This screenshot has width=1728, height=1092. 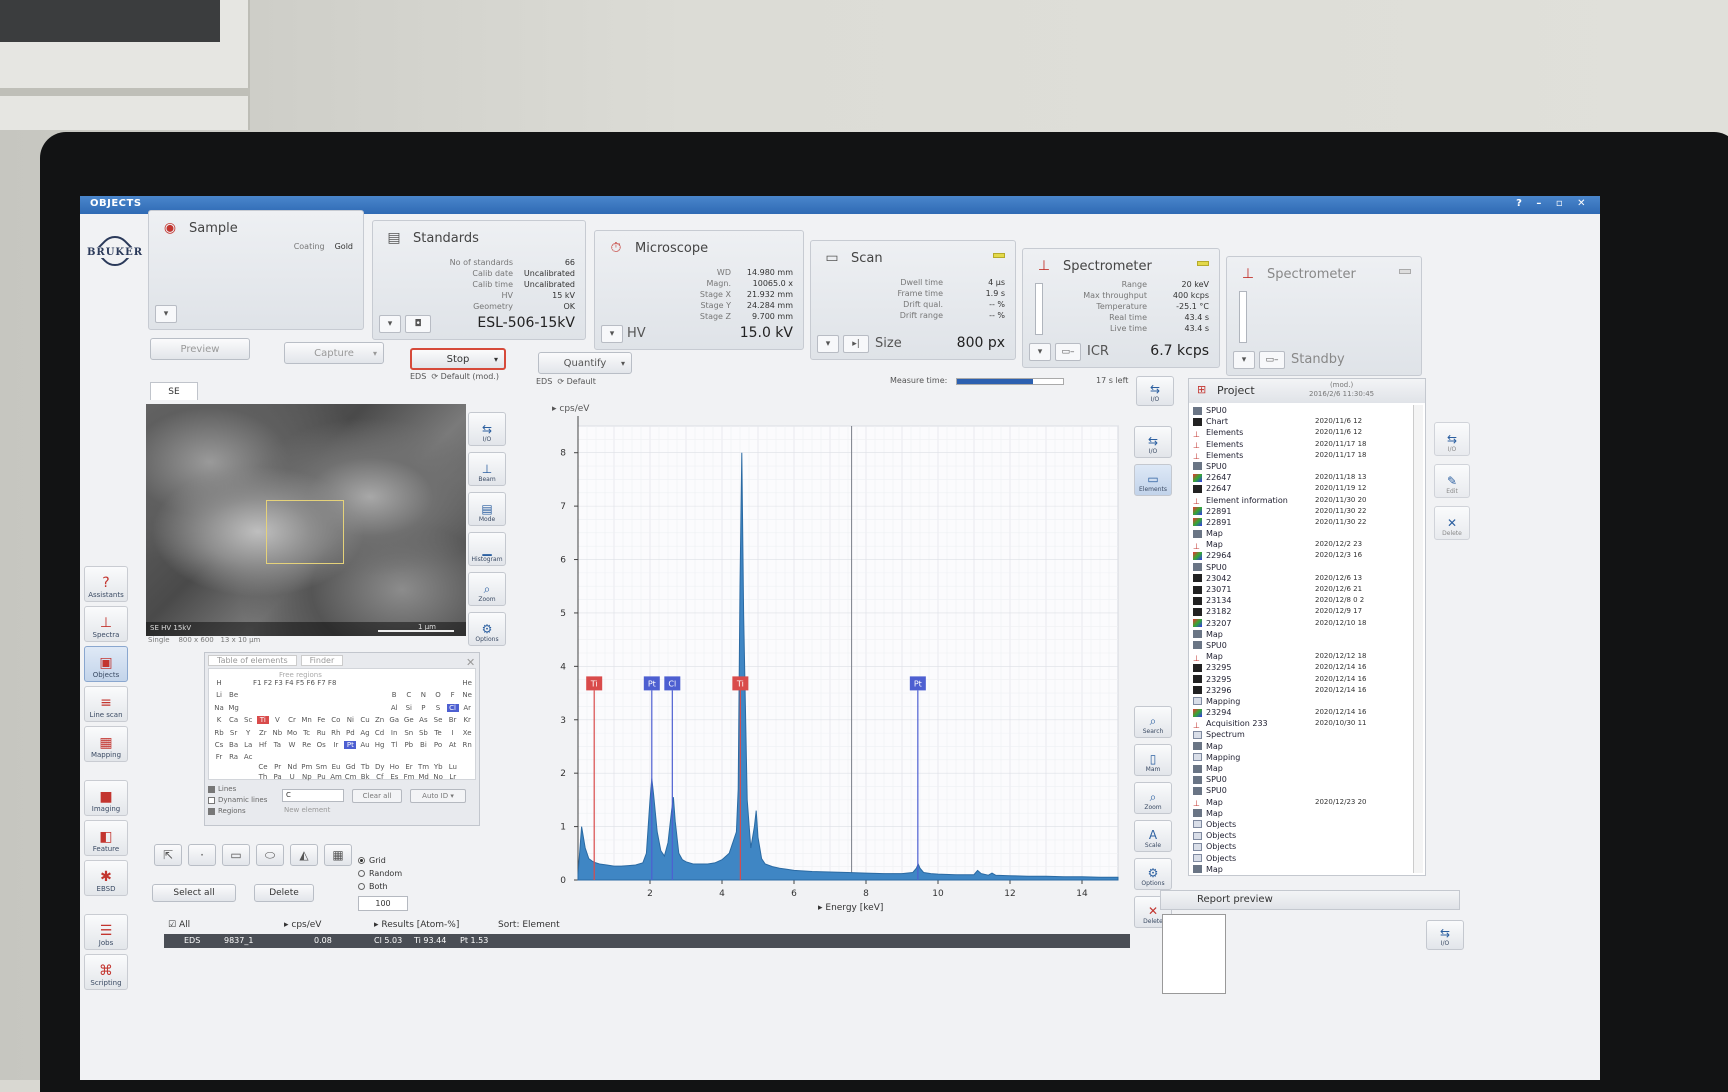 What do you see at coordinates (292, 720) in the screenshot?
I see `element-cr: Cr` at bounding box center [292, 720].